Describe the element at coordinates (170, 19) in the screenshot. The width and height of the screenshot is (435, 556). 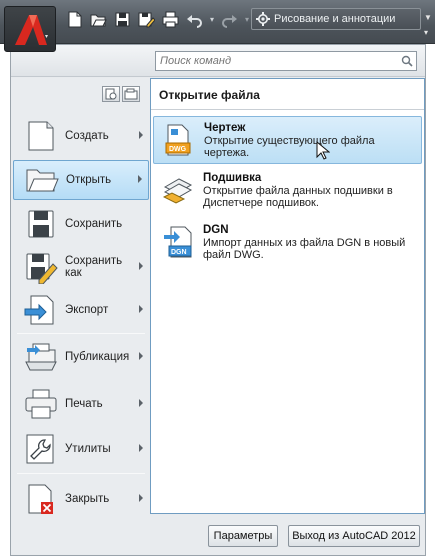
I see `print-icon` at that location.